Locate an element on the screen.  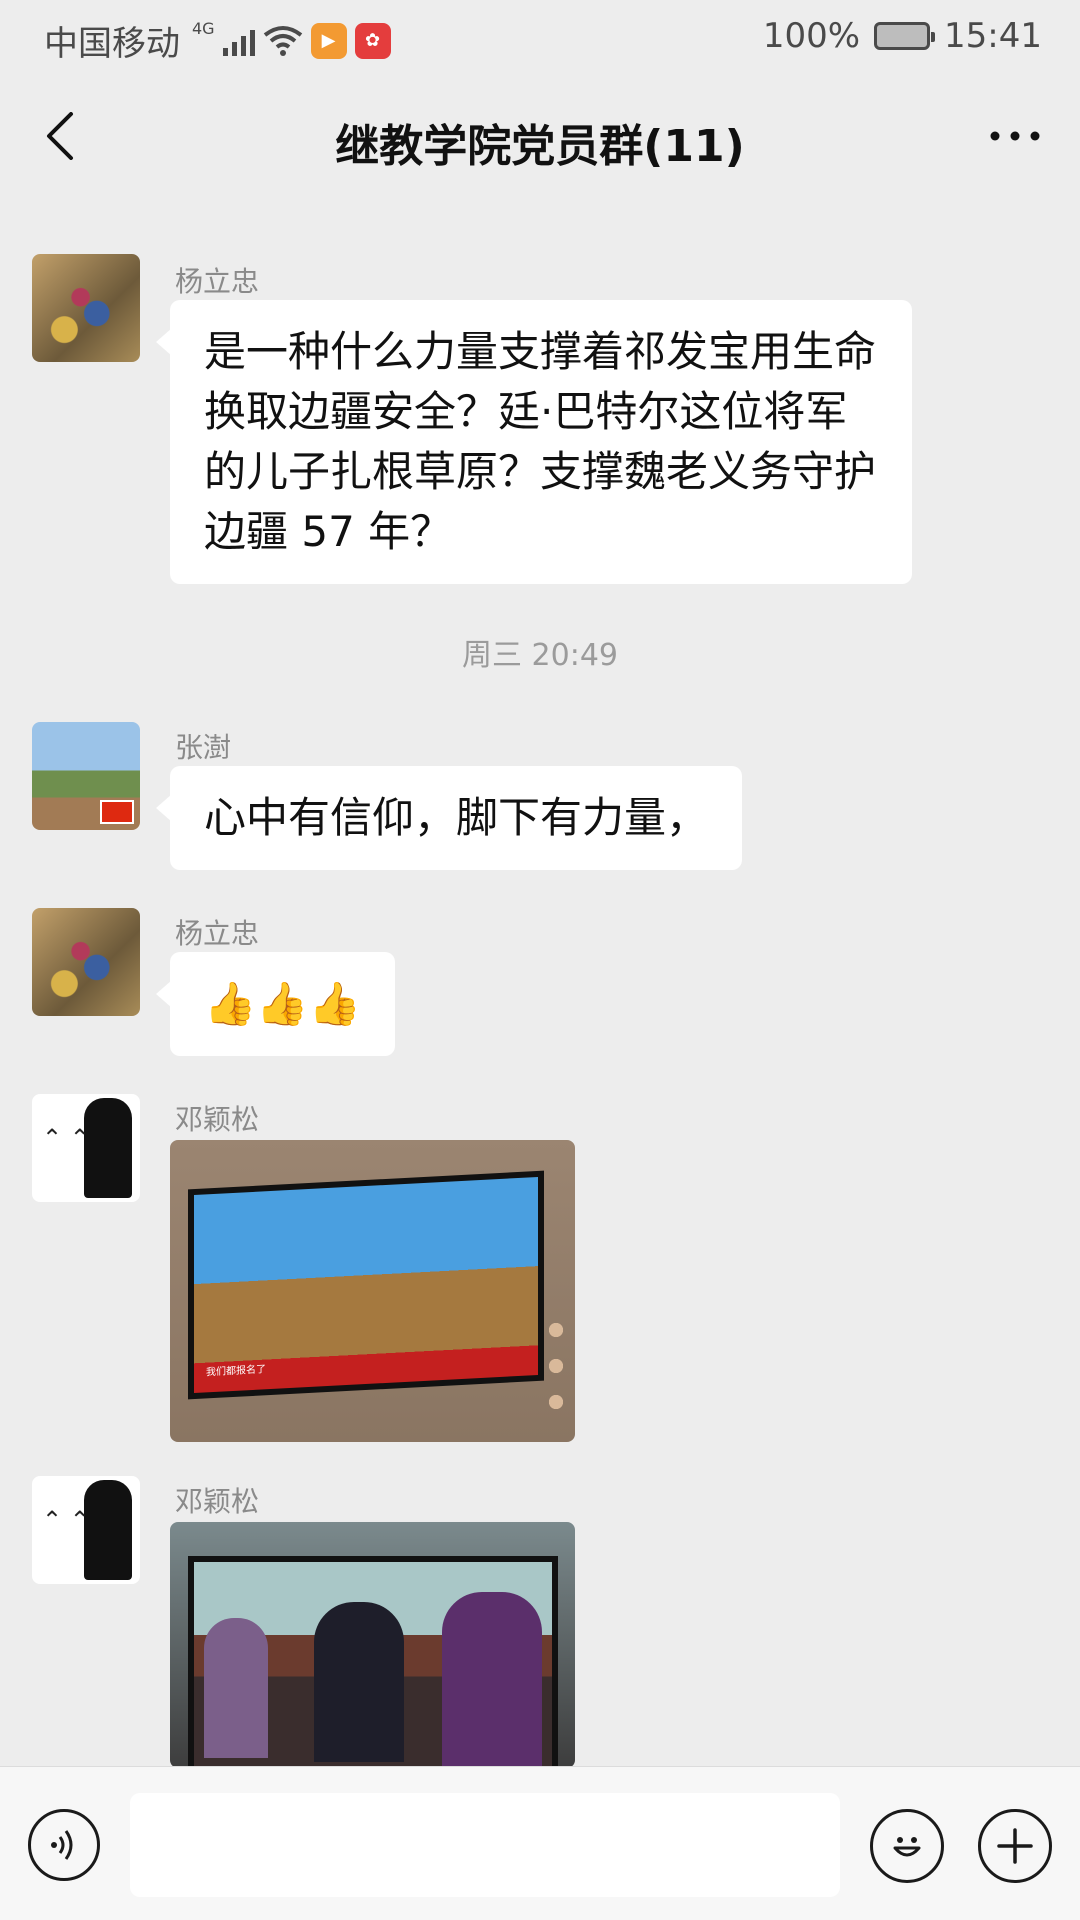
more-button is located at coordinates (1015, 136).